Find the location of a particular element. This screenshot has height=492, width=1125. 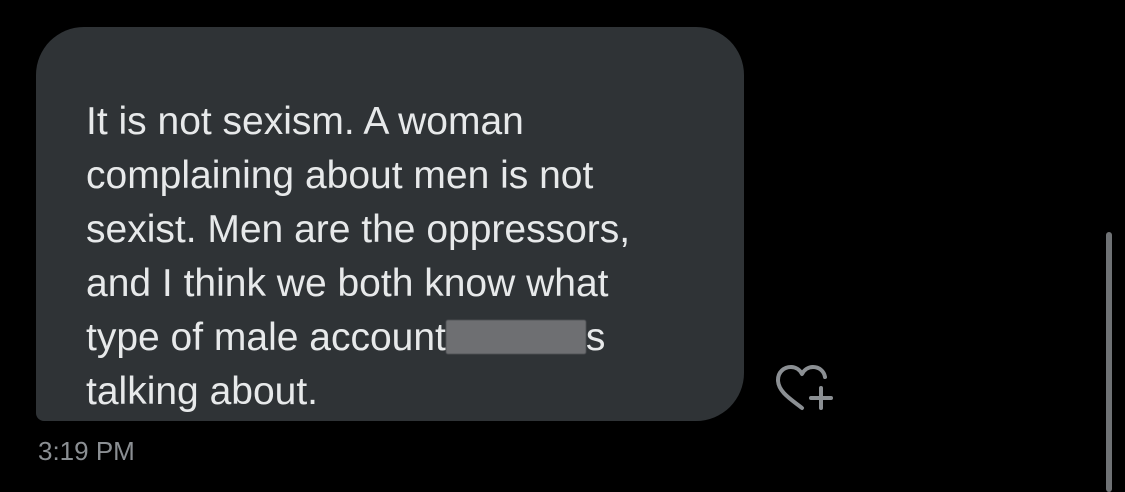

add-reaction-button is located at coordinates (805, 390).